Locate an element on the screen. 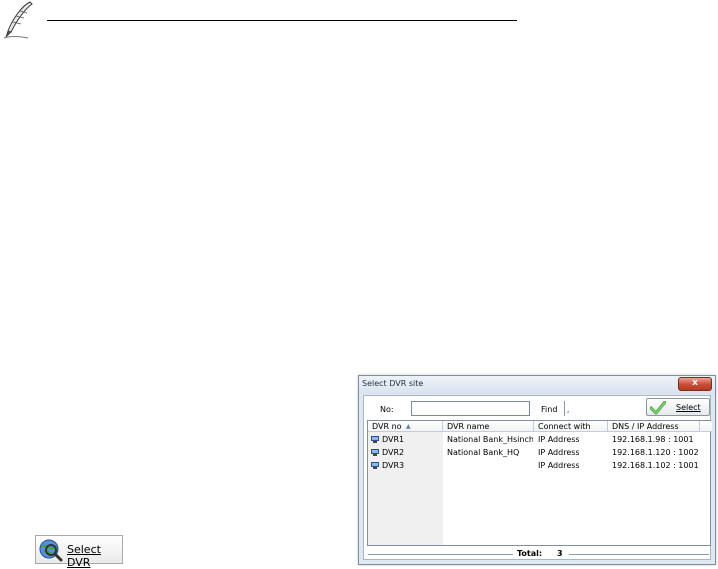 The image size is (718, 569). select-button: Select is located at coordinates (678, 407).